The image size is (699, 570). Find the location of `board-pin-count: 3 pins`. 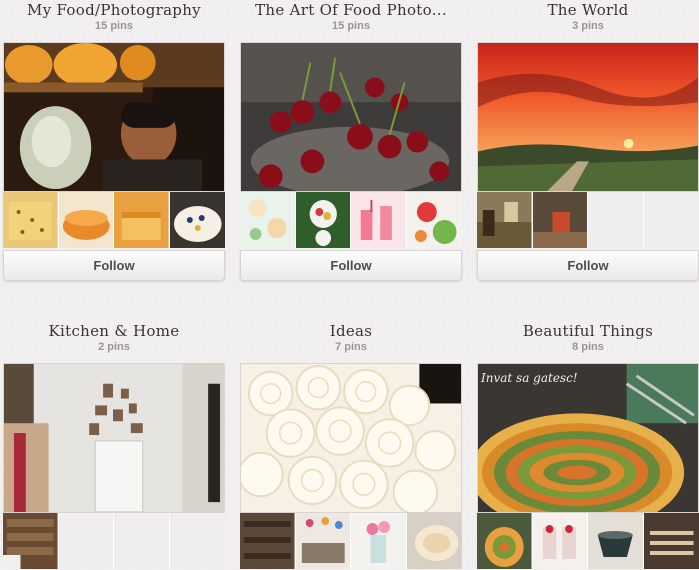

board-pin-count: 3 pins is located at coordinates (588, 26).